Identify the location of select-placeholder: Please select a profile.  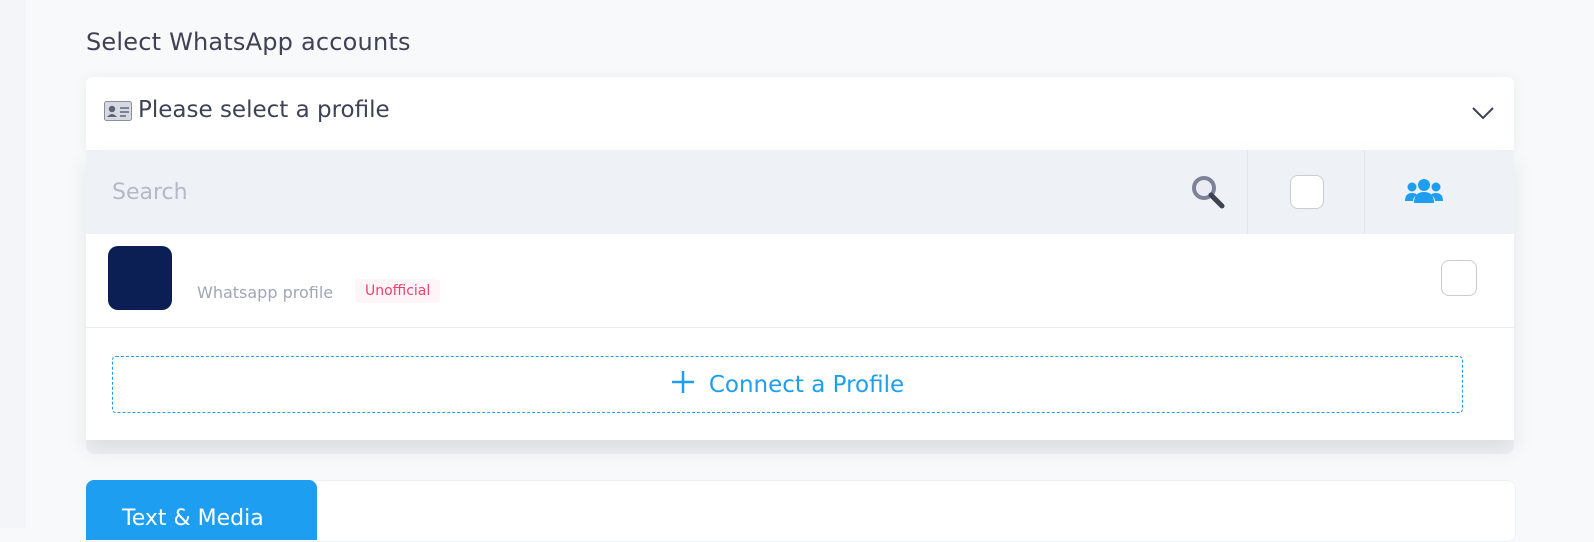
(264, 110).